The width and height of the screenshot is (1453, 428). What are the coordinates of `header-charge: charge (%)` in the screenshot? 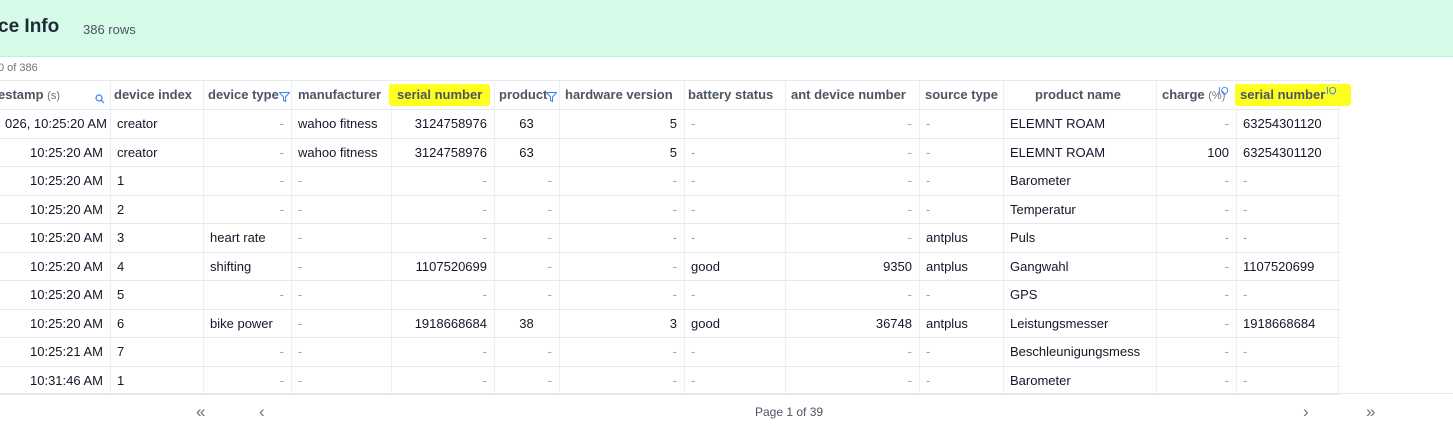 It's located at (1193, 95).